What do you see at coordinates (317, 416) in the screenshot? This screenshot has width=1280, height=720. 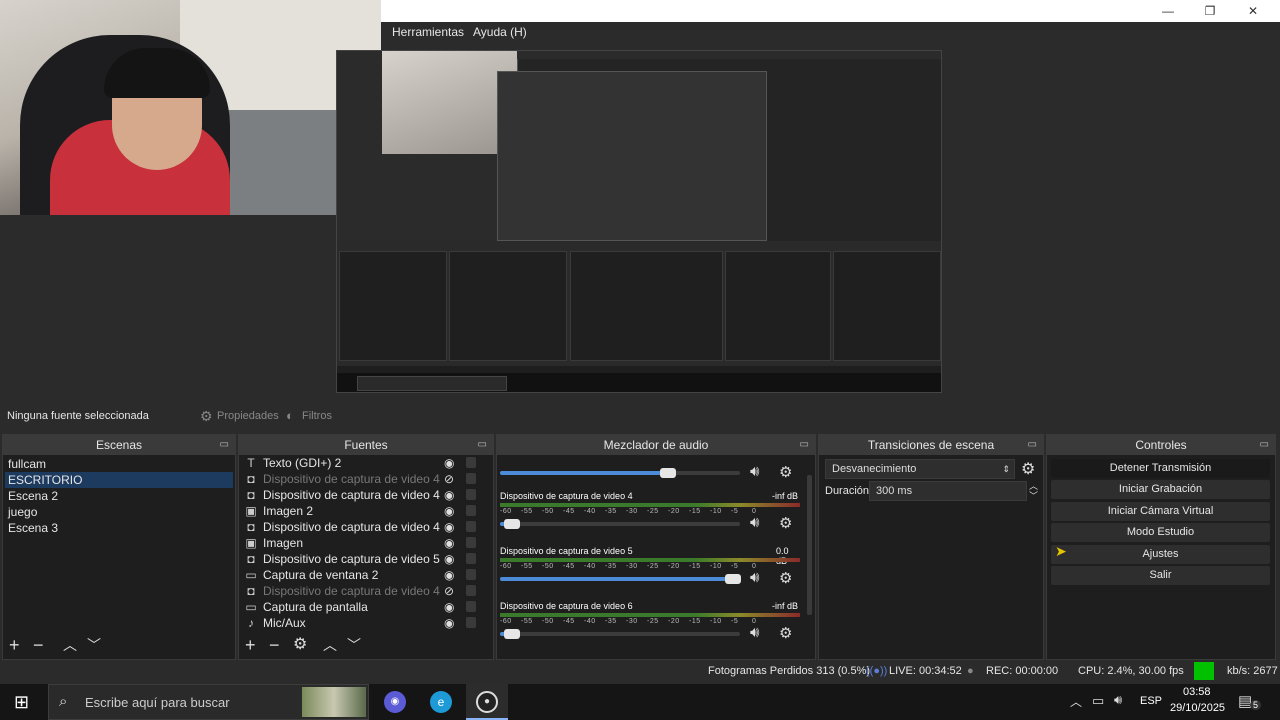 I see `filters-button: Filtros` at bounding box center [317, 416].